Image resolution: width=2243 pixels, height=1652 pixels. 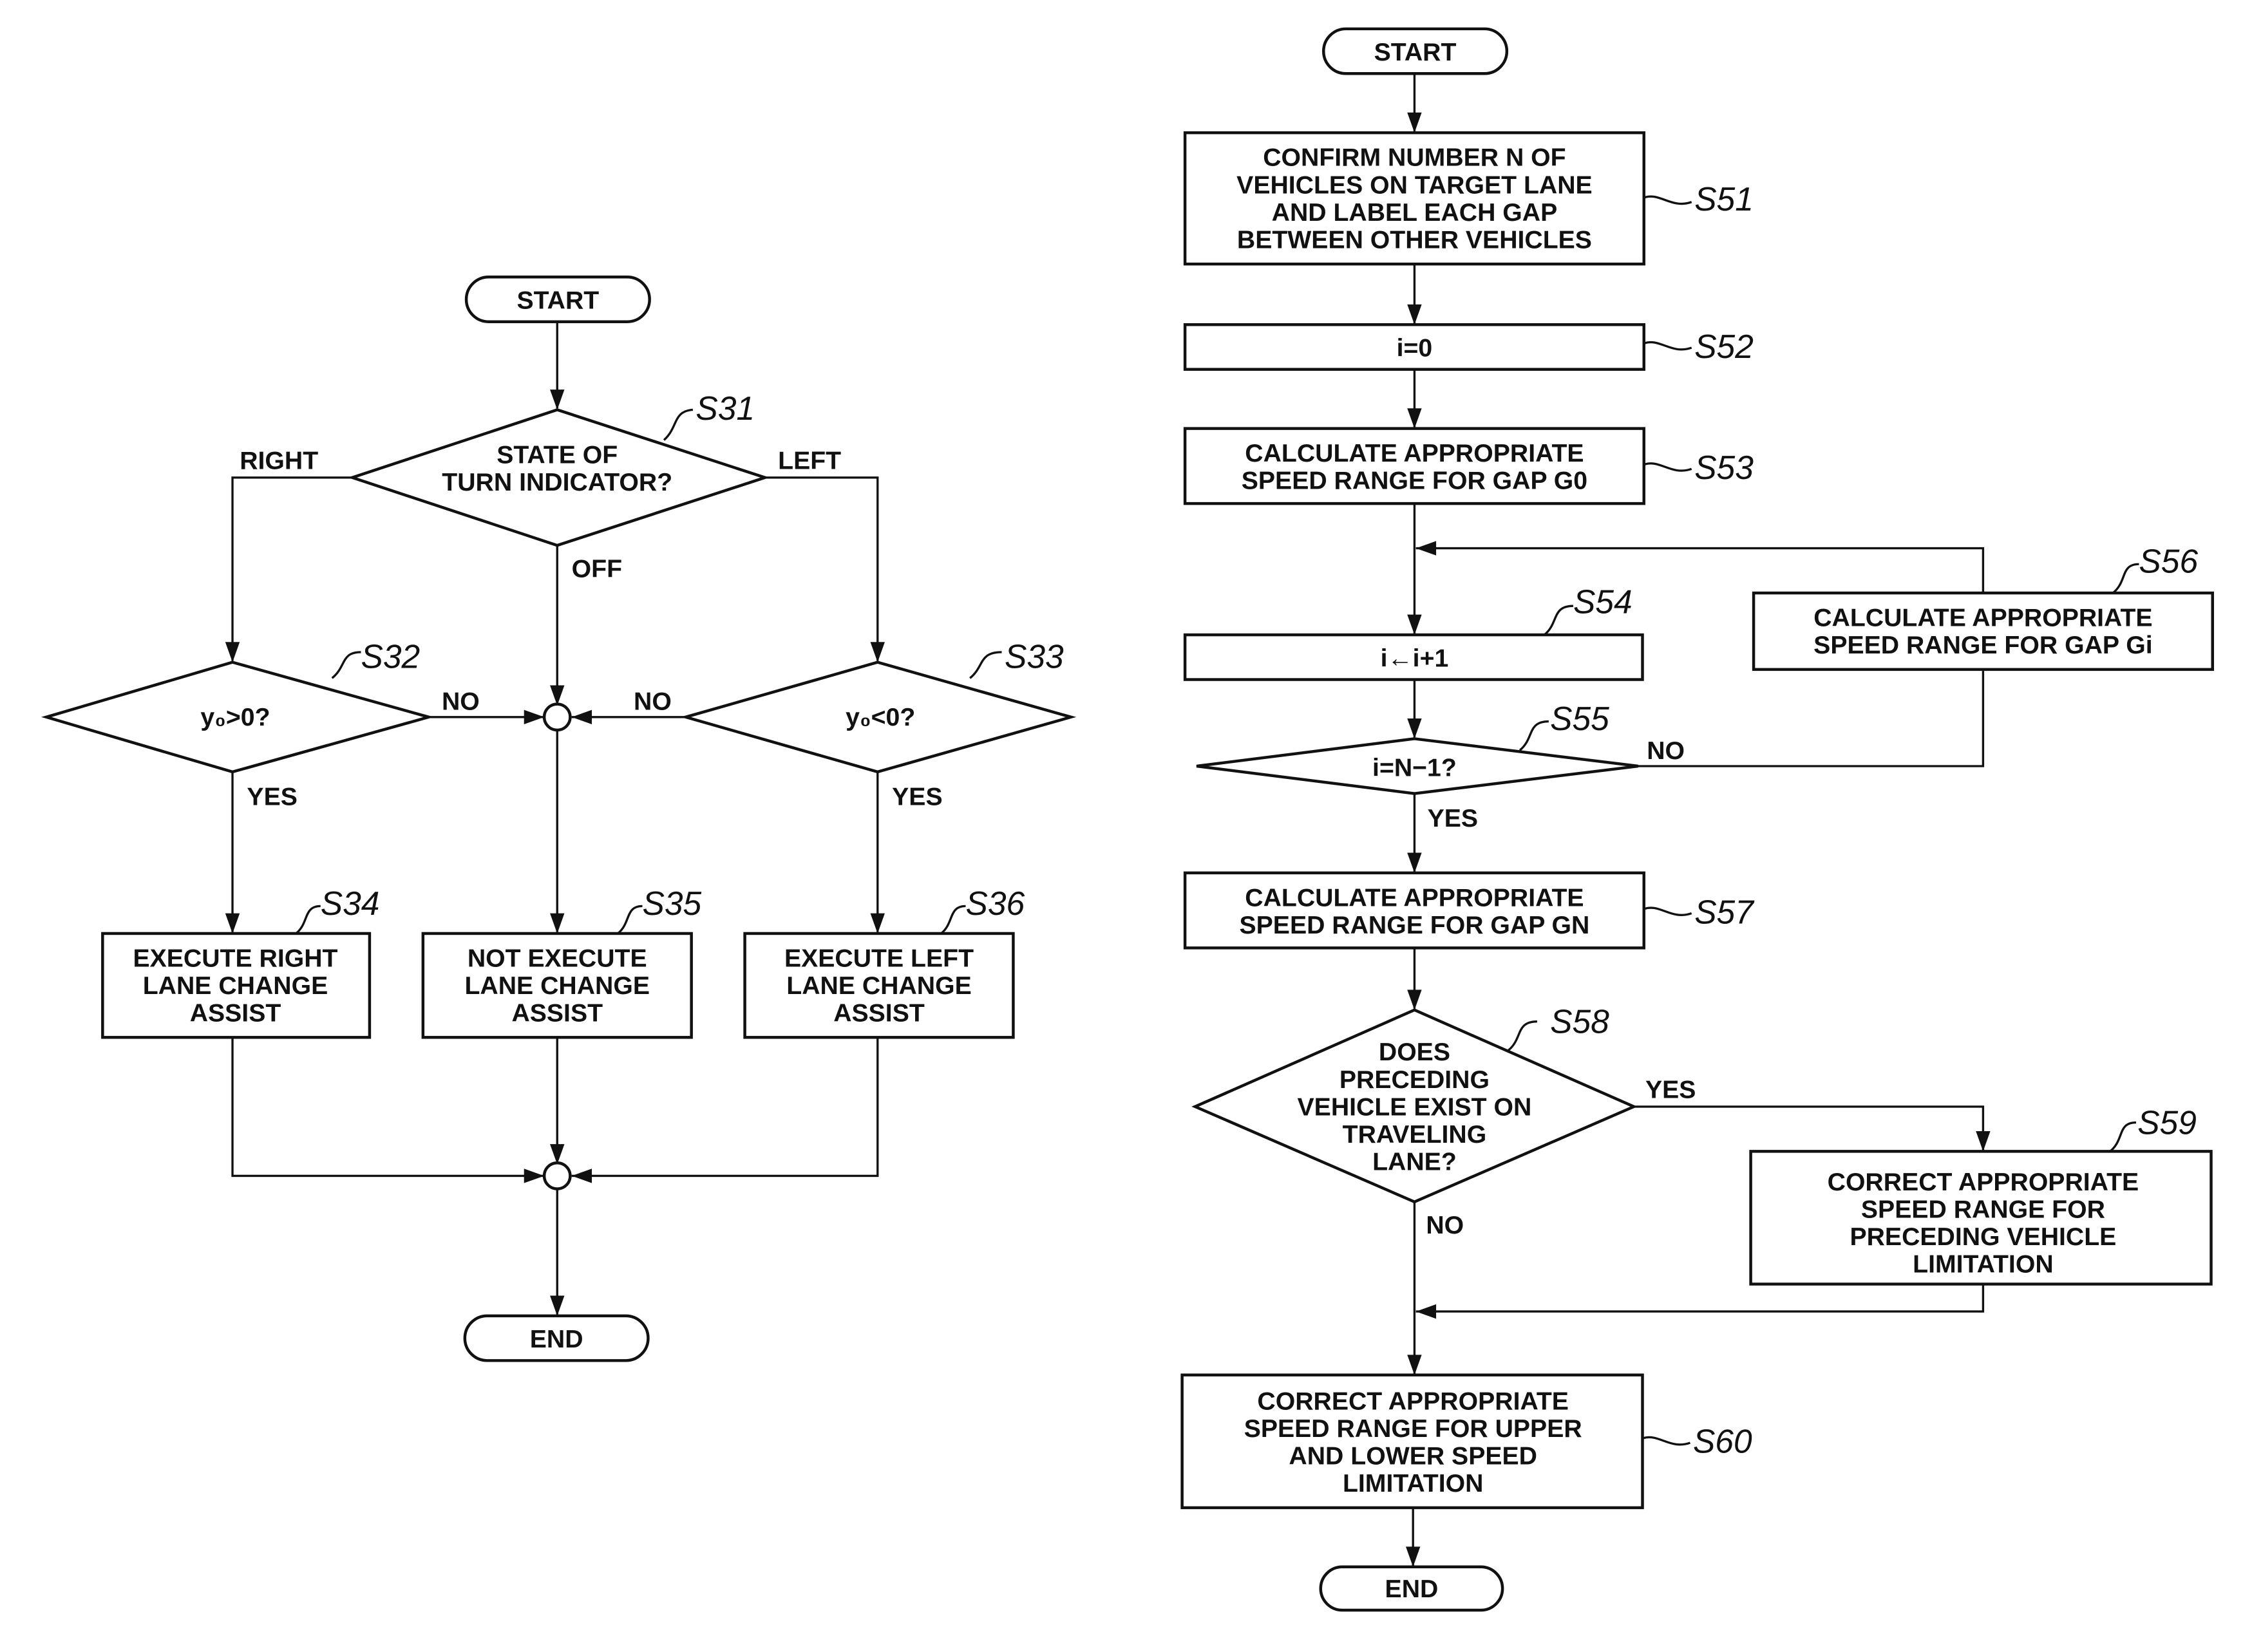 What do you see at coordinates (597, 569) in the screenshot?
I see `branch-off-label: OFF` at bounding box center [597, 569].